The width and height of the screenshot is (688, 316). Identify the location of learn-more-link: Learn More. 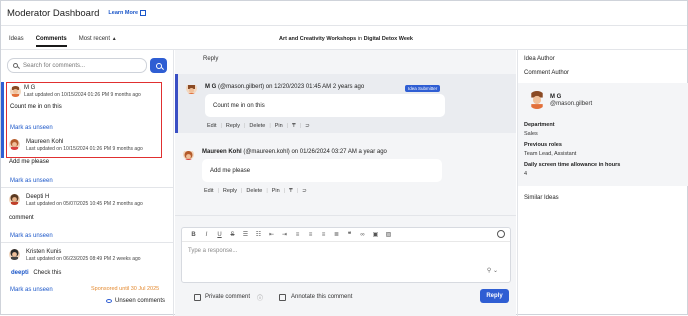
(127, 13).